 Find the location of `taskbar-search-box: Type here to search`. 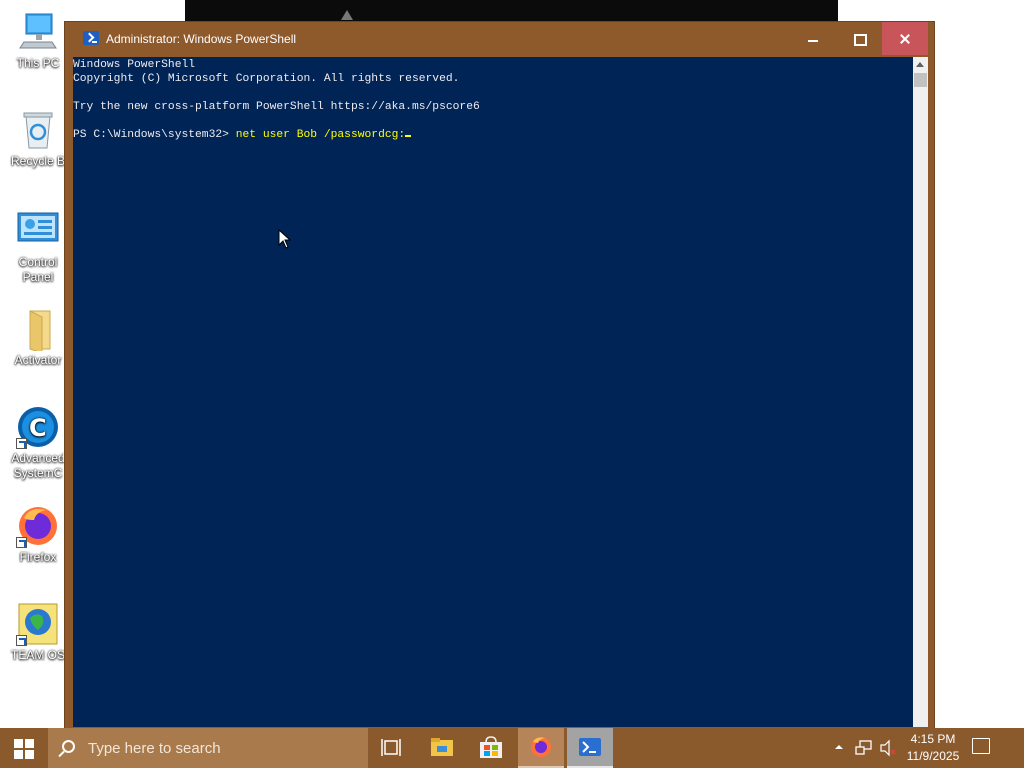

taskbar-search-box: Type here to search is located at coordinates (208, 748).